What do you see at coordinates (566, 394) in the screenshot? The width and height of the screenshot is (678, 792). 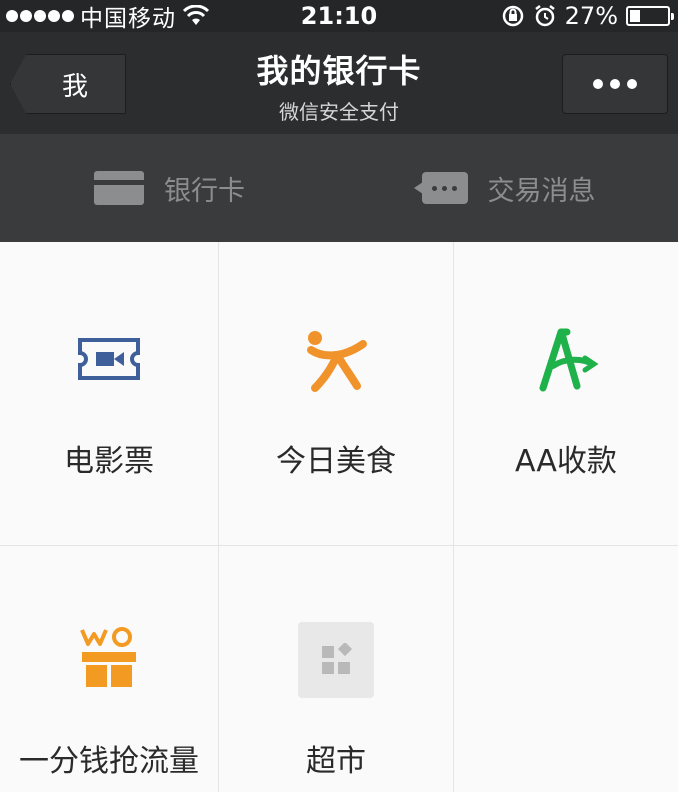 I see `service-aa-collection: AA收款` at bounding box center [566, 394].